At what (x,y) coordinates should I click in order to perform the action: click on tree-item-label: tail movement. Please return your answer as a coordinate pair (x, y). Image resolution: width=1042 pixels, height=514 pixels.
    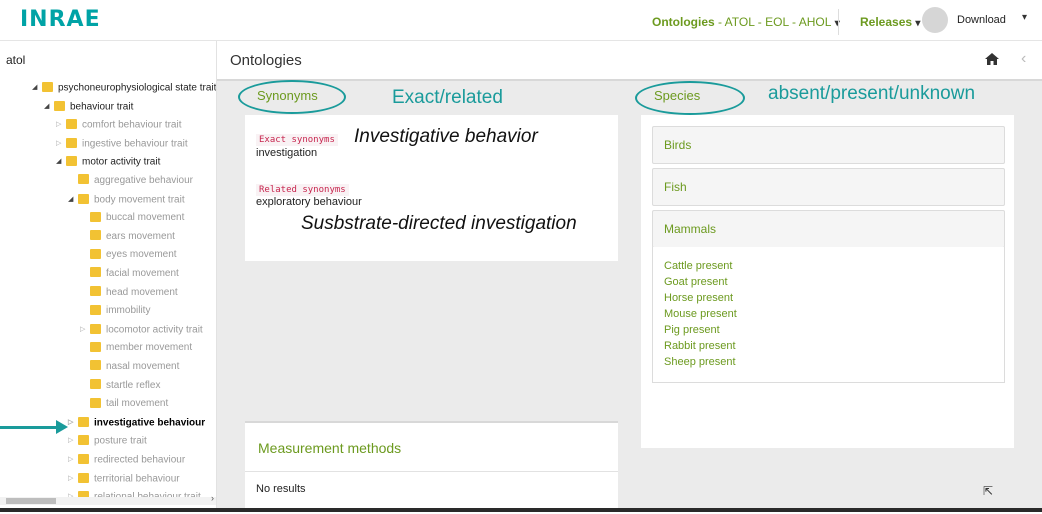
    Looking at the image, I should click on (137, 404).